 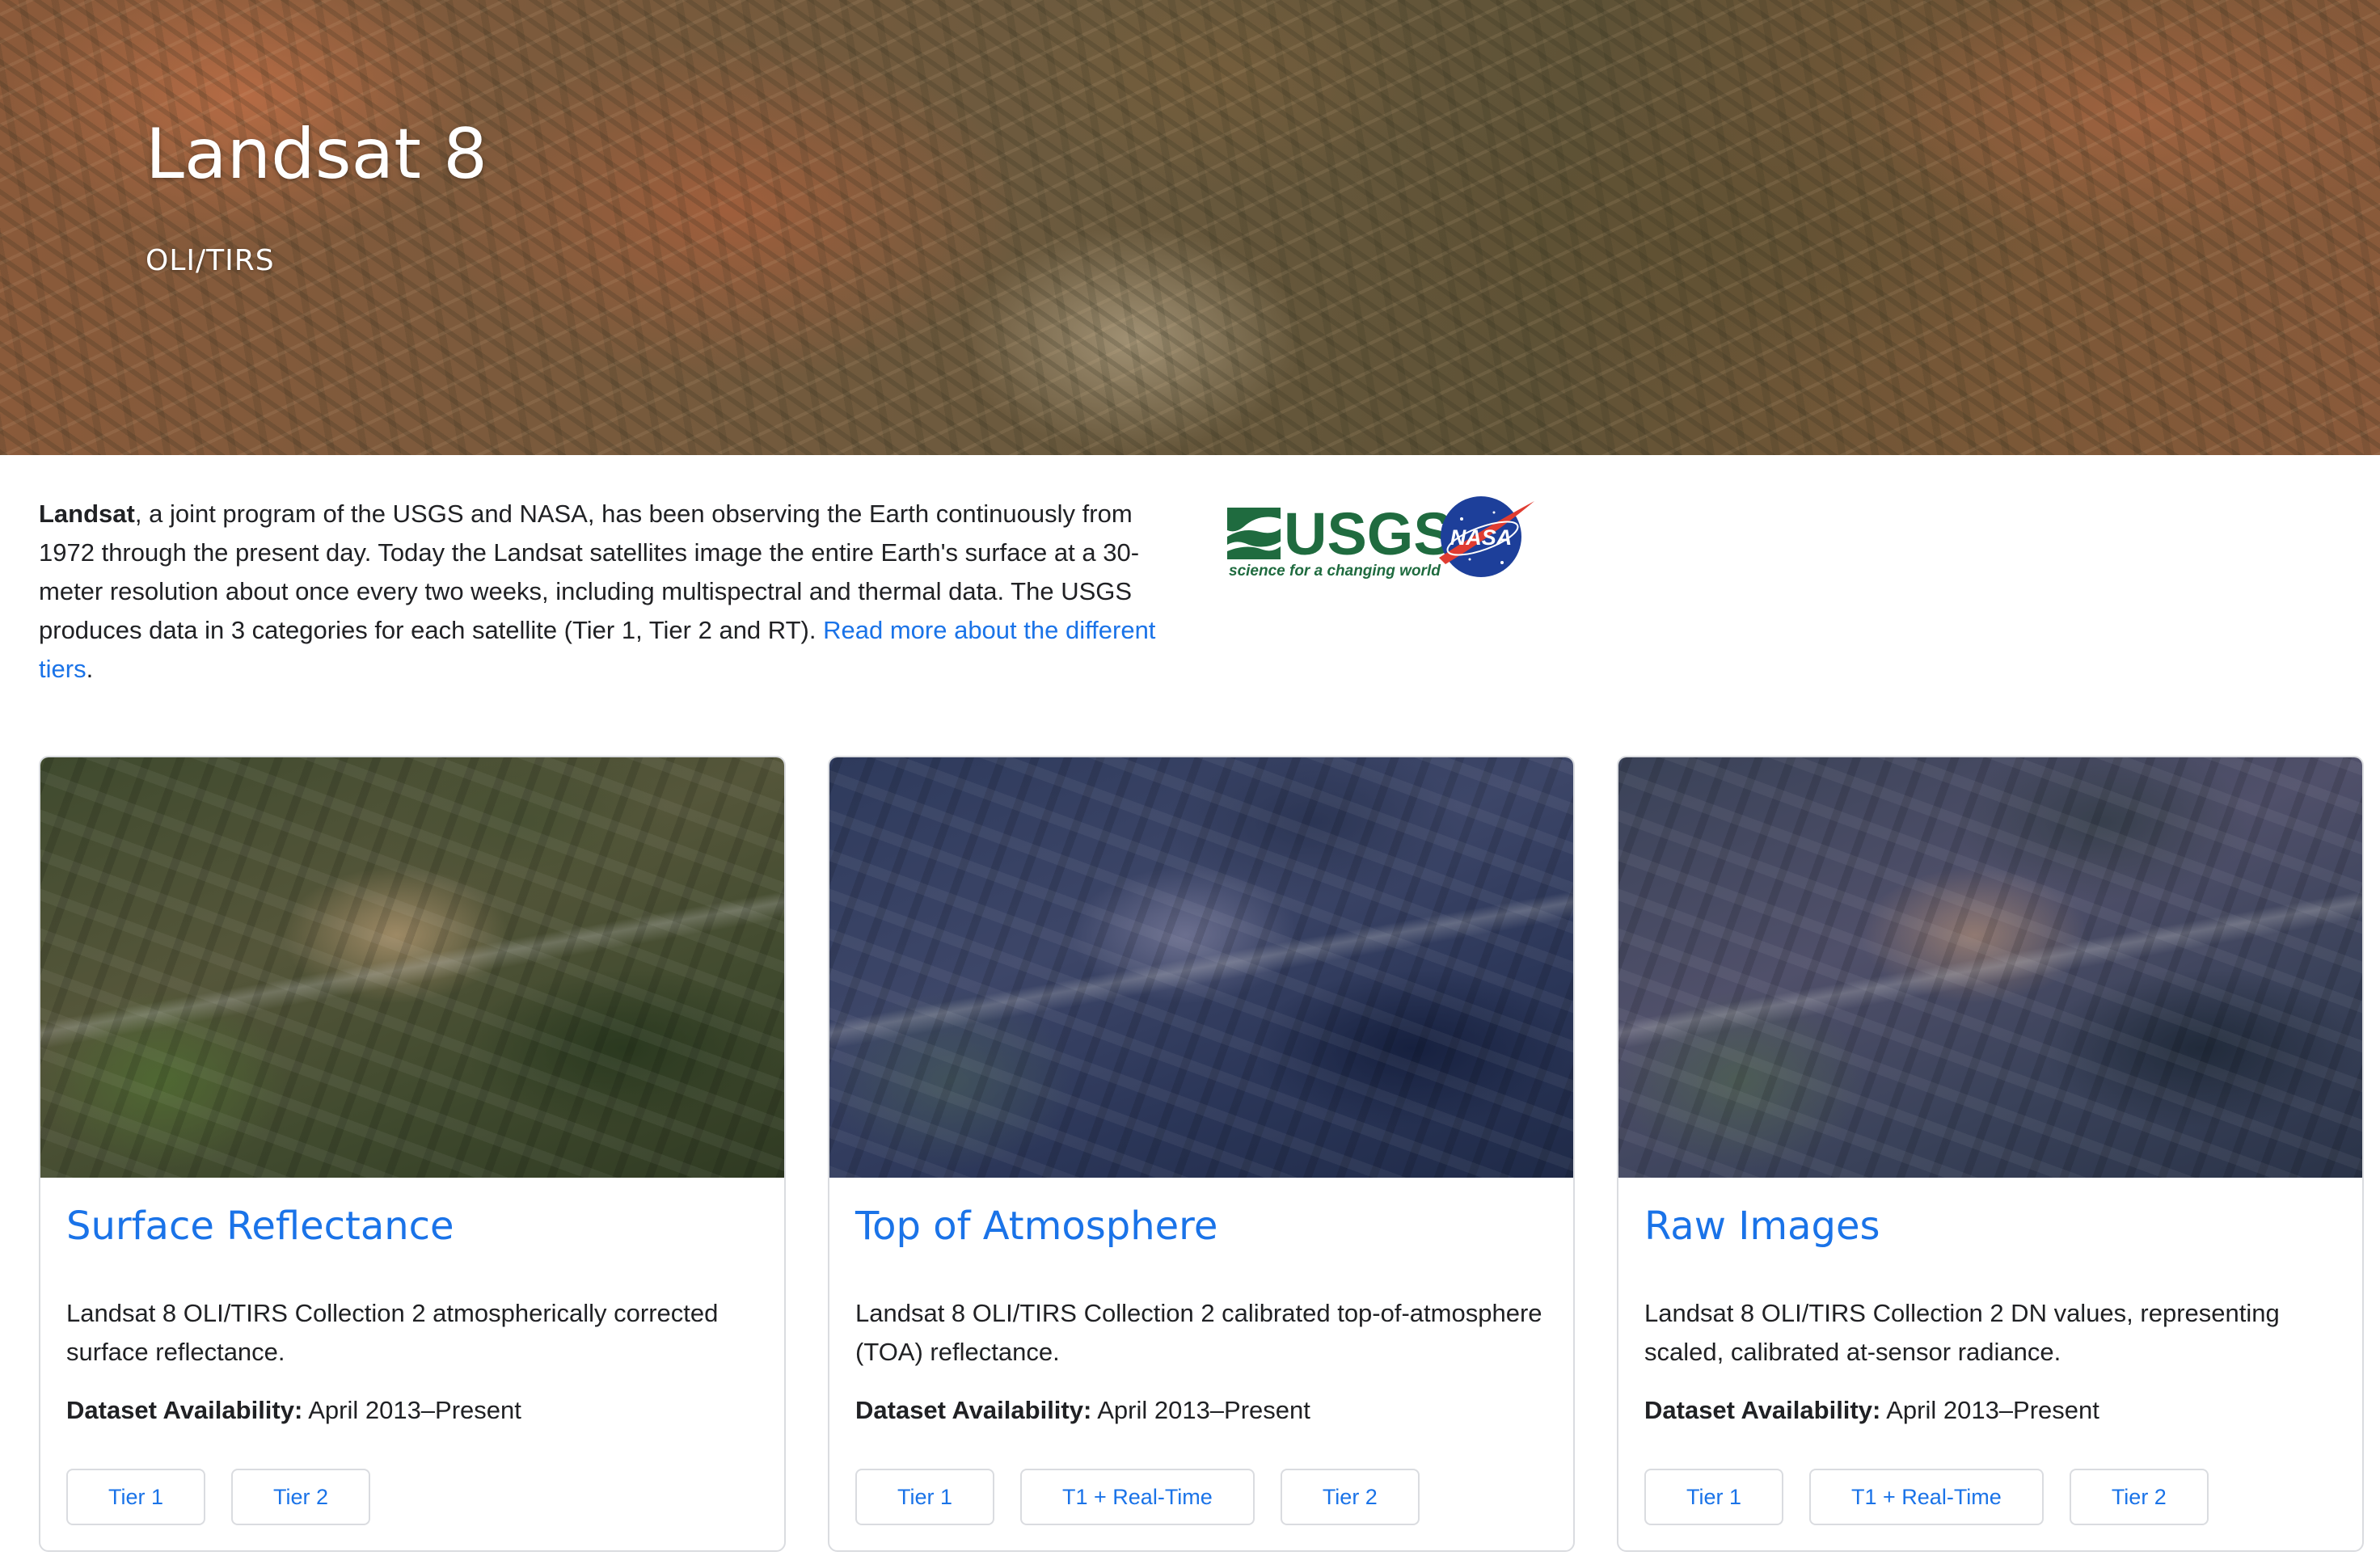 What do you see at coordinates (218, 1497) in the screenshot?
I see `tier-buttons: Tier 1 Tier 2` at bounding box center [218, 1497].